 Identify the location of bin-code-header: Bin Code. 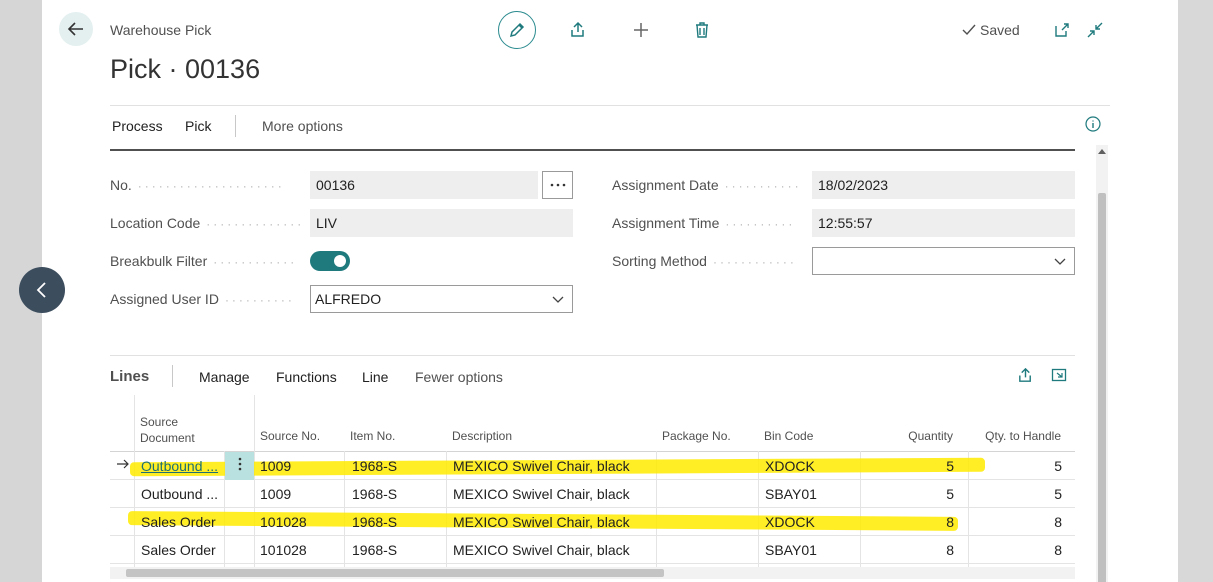
(809, 423).